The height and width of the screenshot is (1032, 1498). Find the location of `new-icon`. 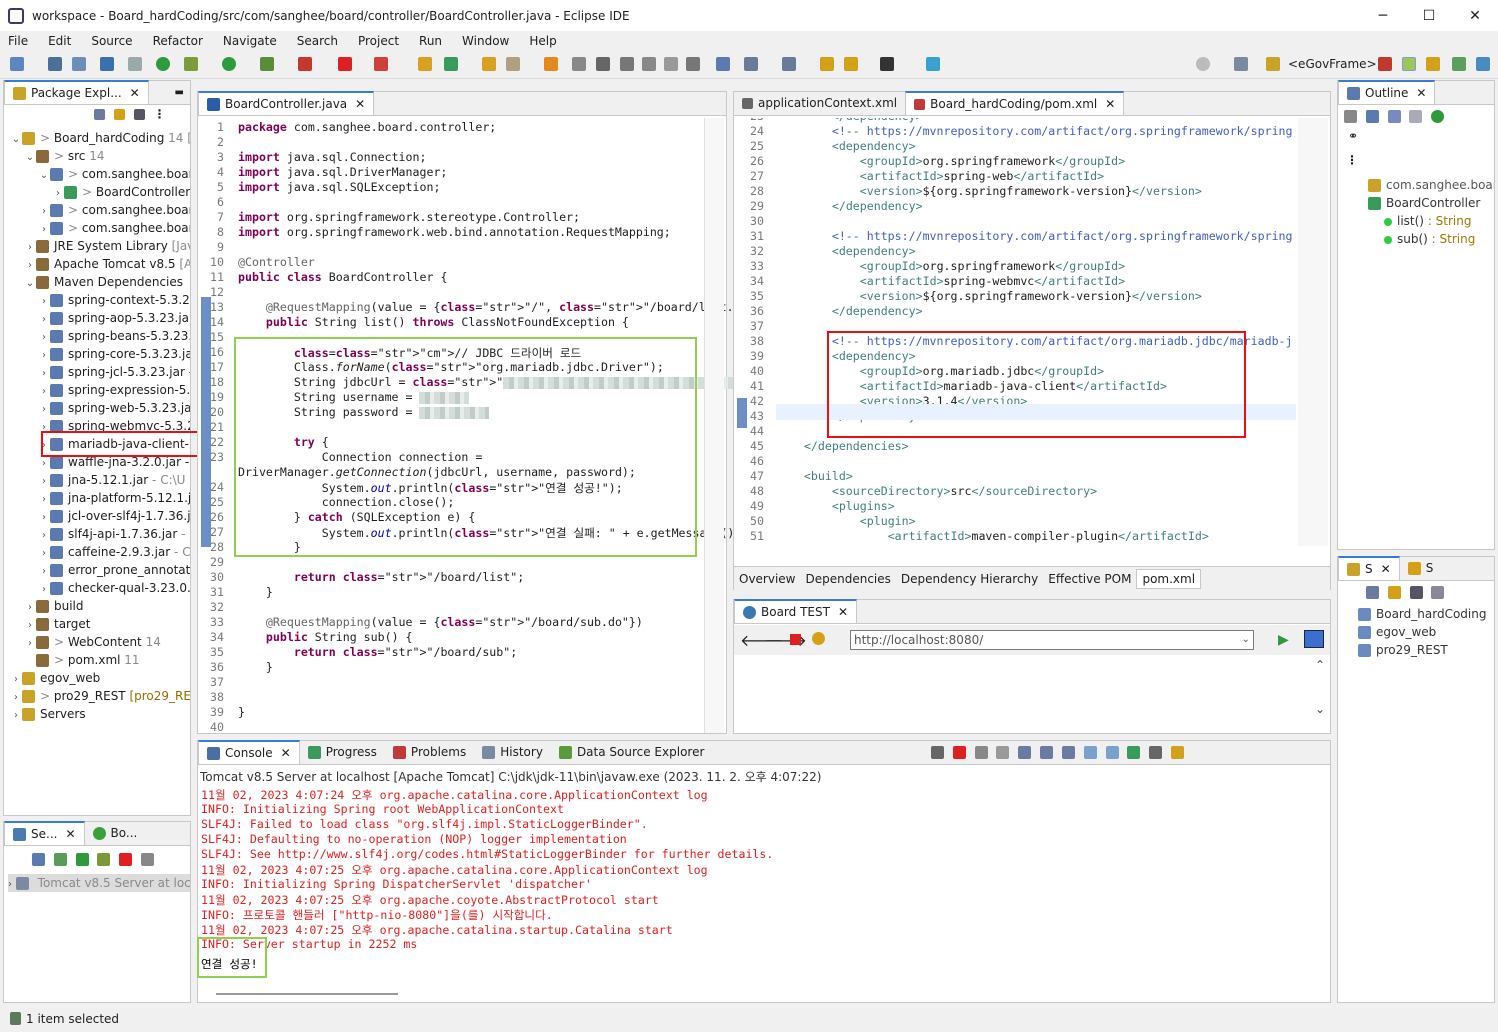

new-icon is located at coordinates (17, 64).